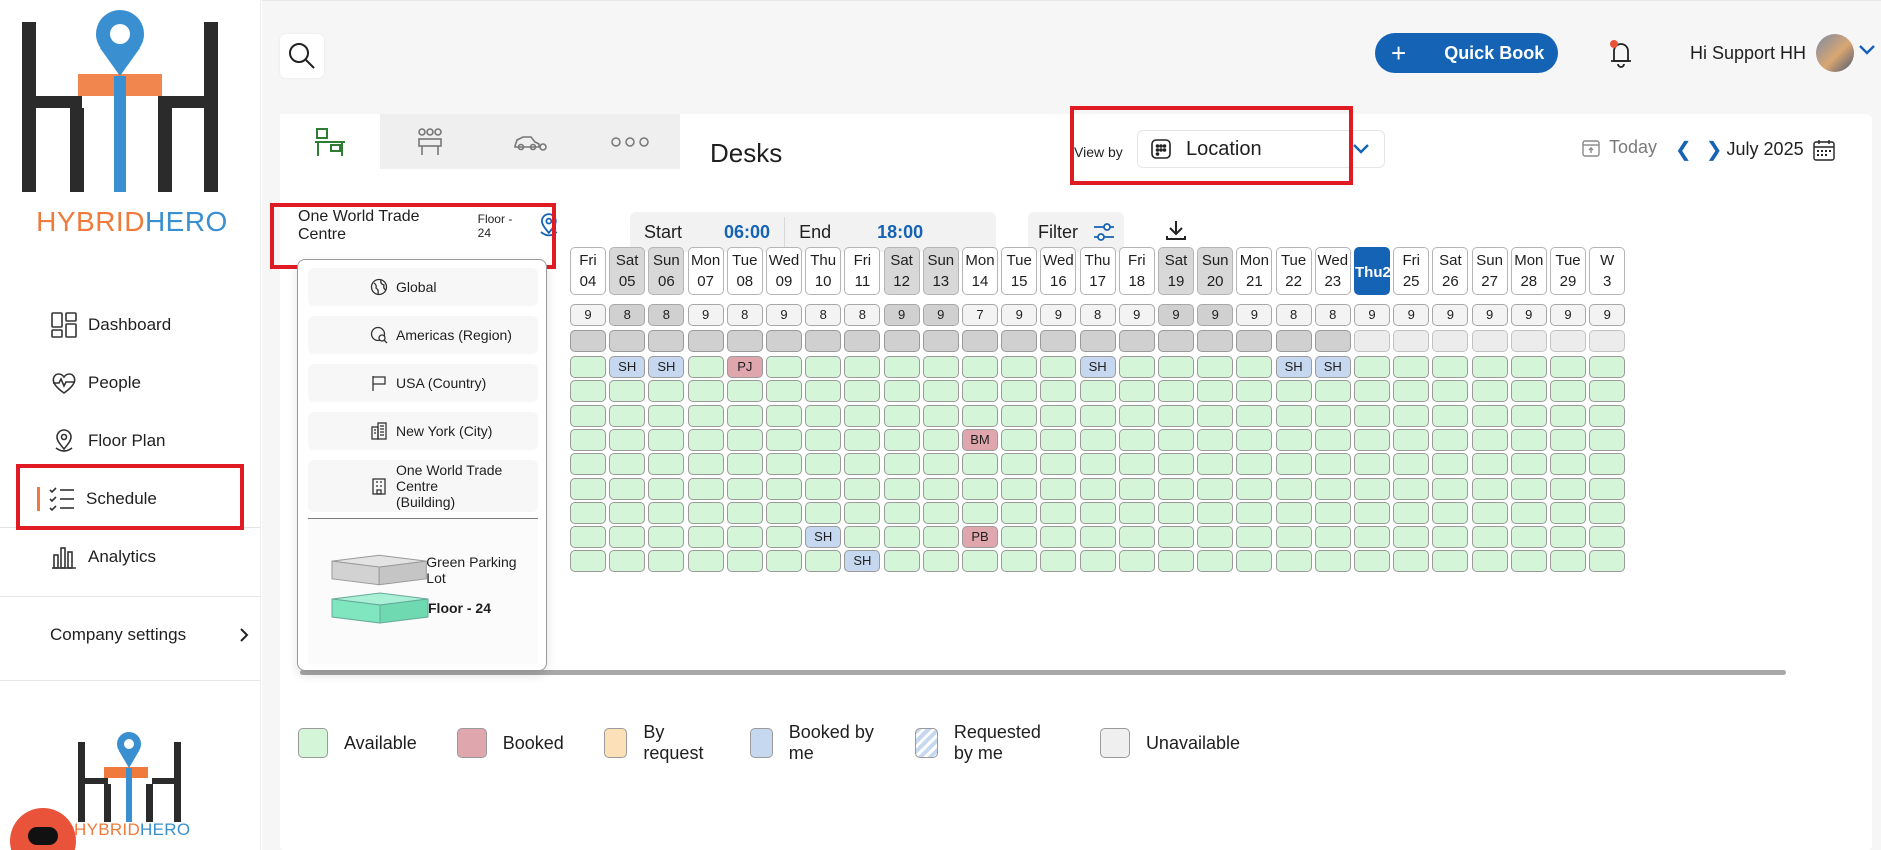  Describe the element at coordinates (1411, 271) in the screenshot. I see `day-header: Fri 25` at that location.